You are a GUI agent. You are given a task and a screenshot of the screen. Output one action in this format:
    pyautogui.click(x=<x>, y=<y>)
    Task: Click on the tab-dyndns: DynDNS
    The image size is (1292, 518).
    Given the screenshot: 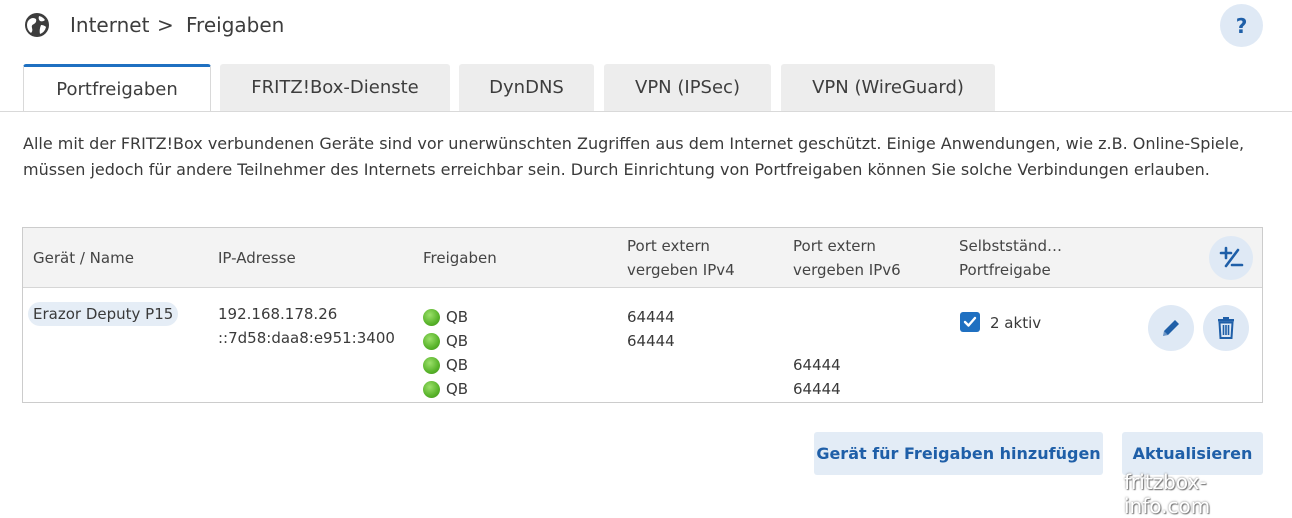 What is the action you would take?
    pyautogui.click(x=526, y=87)
    